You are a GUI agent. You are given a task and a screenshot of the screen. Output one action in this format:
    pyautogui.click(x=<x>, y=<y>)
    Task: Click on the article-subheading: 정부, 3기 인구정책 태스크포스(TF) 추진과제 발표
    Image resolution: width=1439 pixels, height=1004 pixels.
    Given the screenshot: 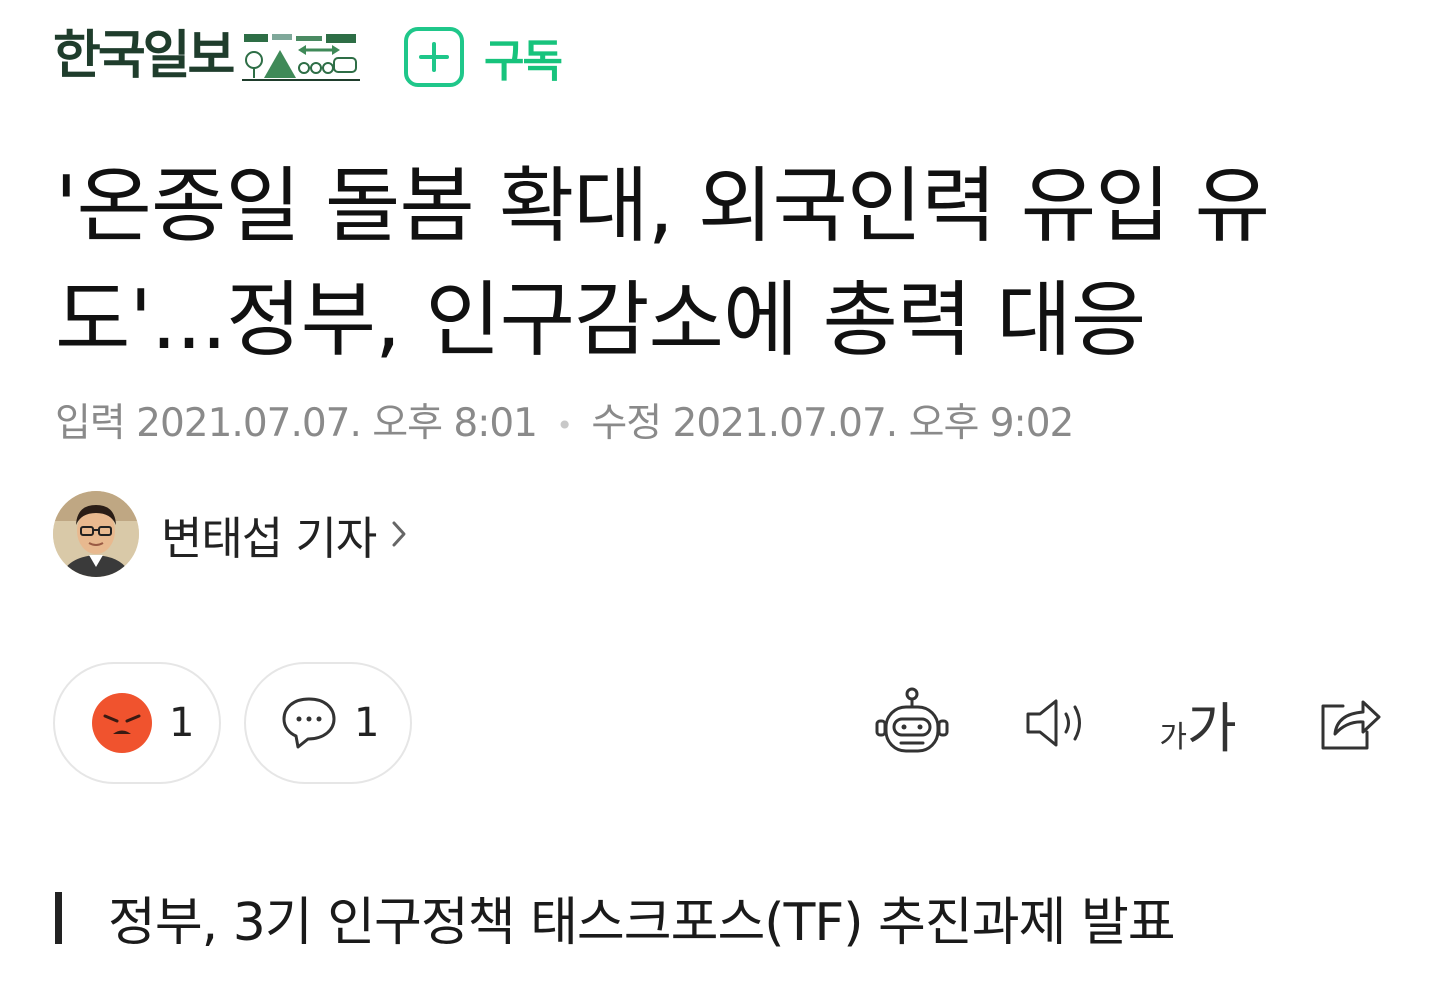 What is the action you would take?
    pyautogui.click(x=615, y=917)
    